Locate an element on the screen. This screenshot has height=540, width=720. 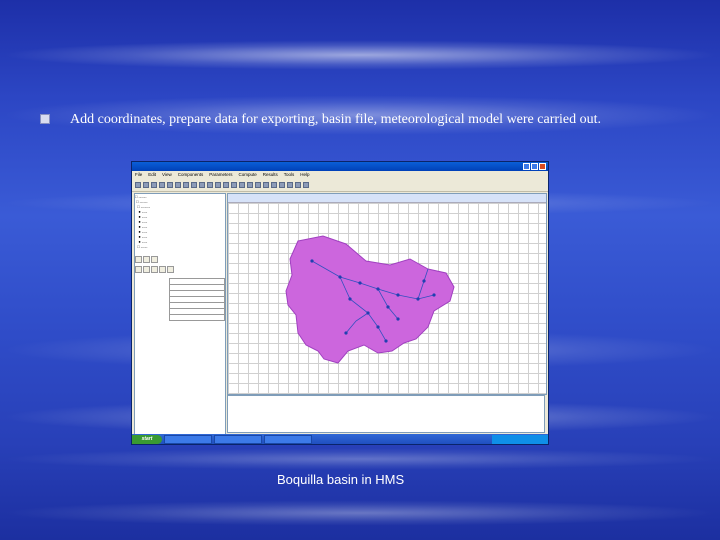
menu-item: File is located at coordinates (139, 174).